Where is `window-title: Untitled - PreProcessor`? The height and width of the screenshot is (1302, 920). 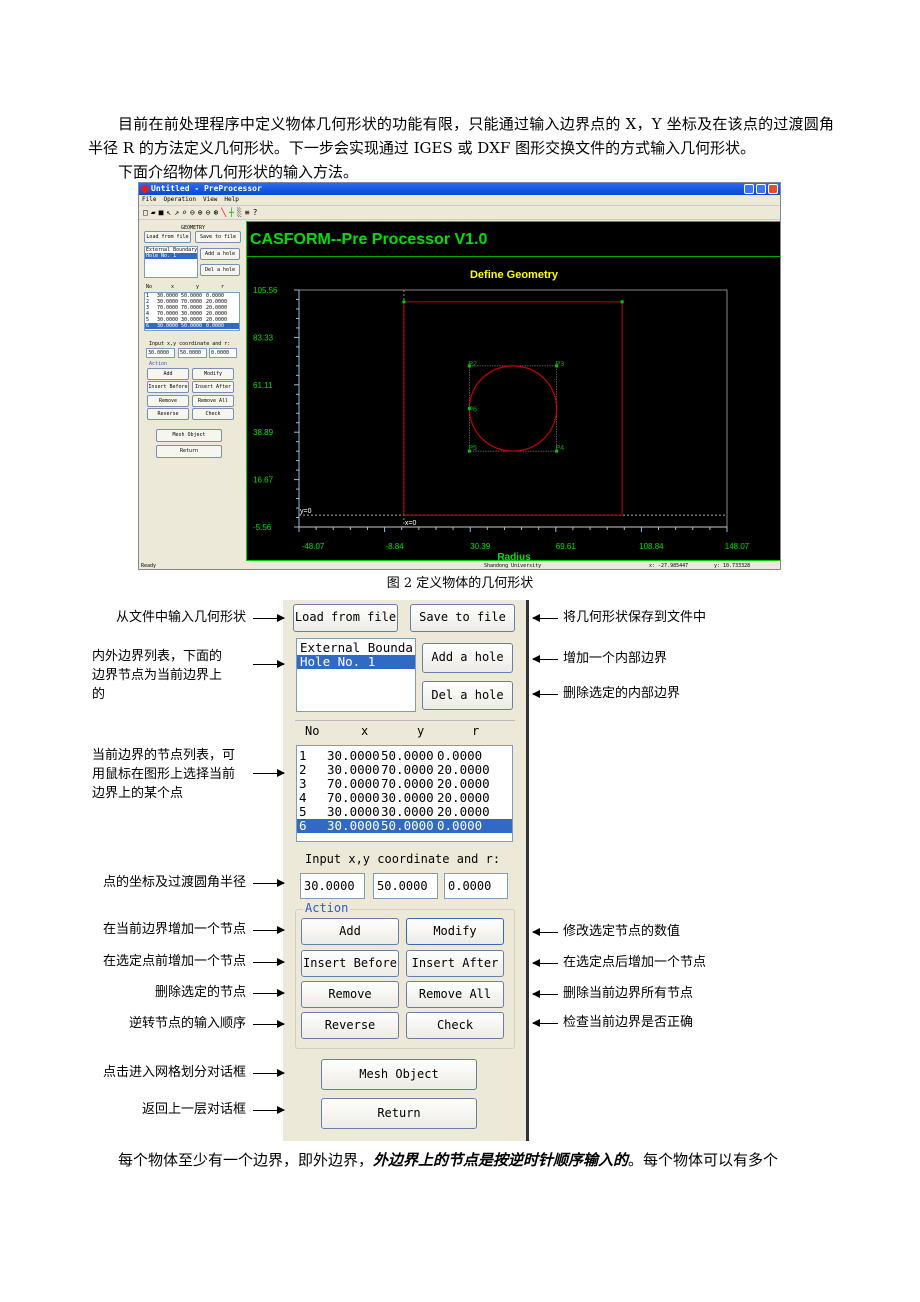 window-title: Untitled - PreProcessor is located at coordinates (206, 188).